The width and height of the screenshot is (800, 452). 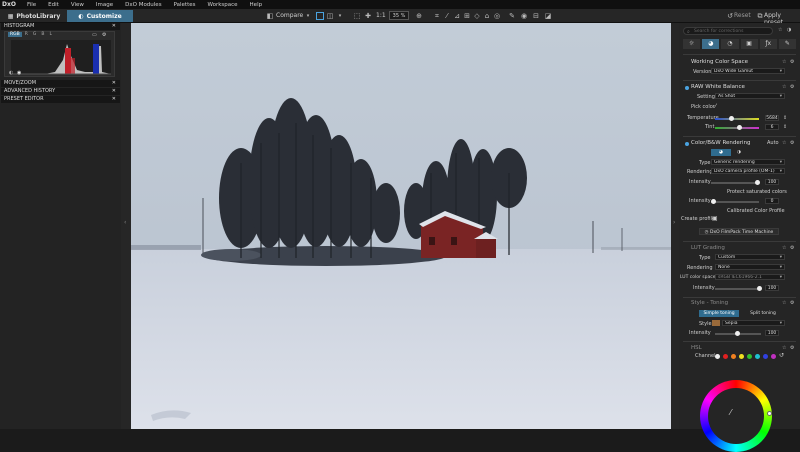 I want to click on effects-tab-icon: ✎, so click(x=787, y=44).